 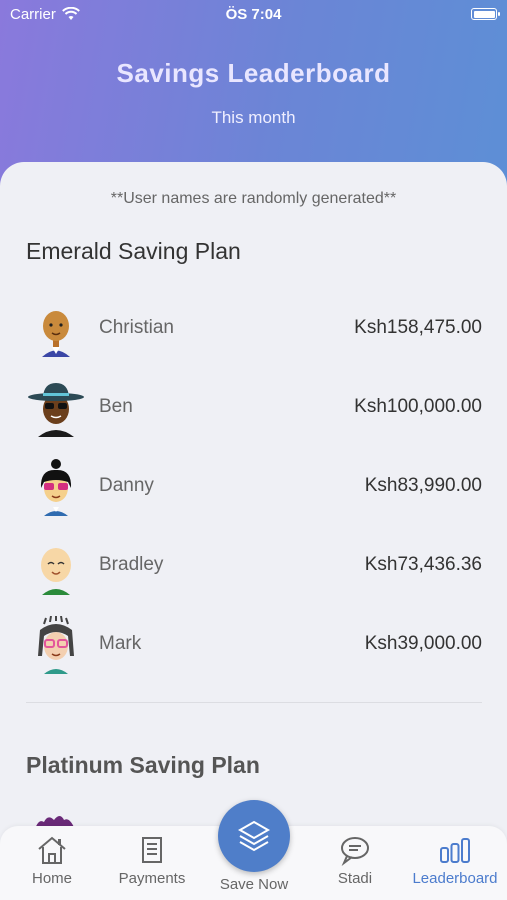 What do you see at coordinates (423, 643) in the screenshot?
I see `savings-amount: Ksh39,000.00` at bounding box center [423, 643].